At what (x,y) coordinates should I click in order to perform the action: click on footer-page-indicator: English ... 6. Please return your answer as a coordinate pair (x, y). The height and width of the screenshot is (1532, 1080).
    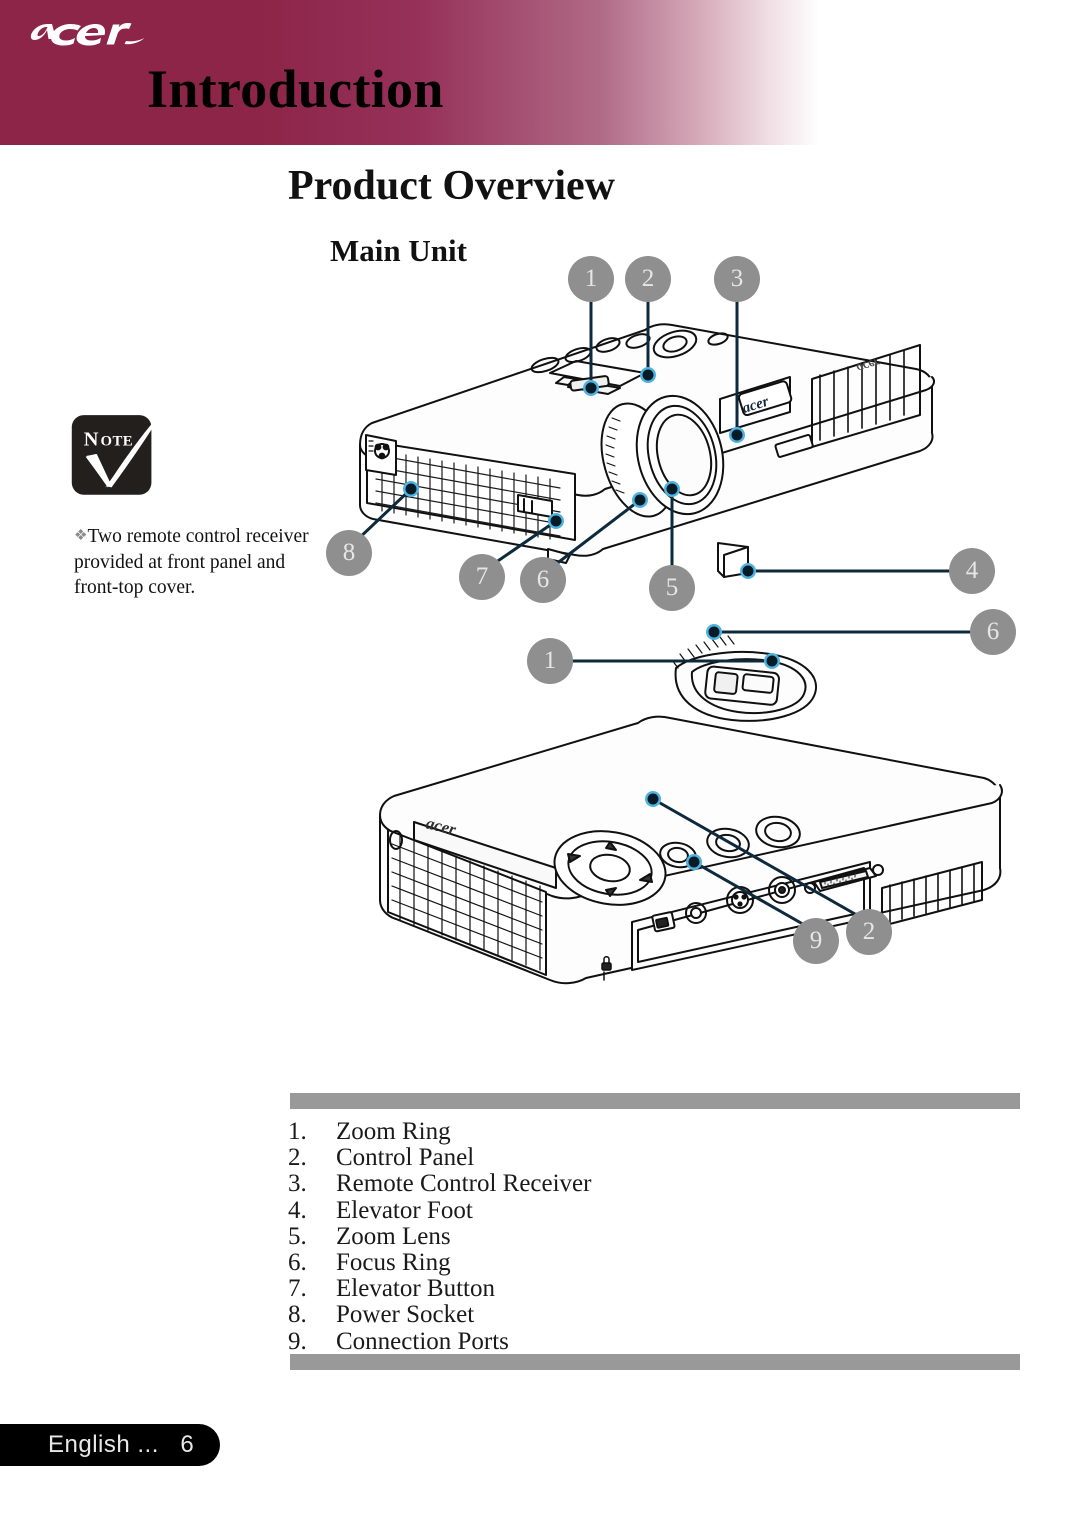
    Looking at the image, I should click on (133, 1445).